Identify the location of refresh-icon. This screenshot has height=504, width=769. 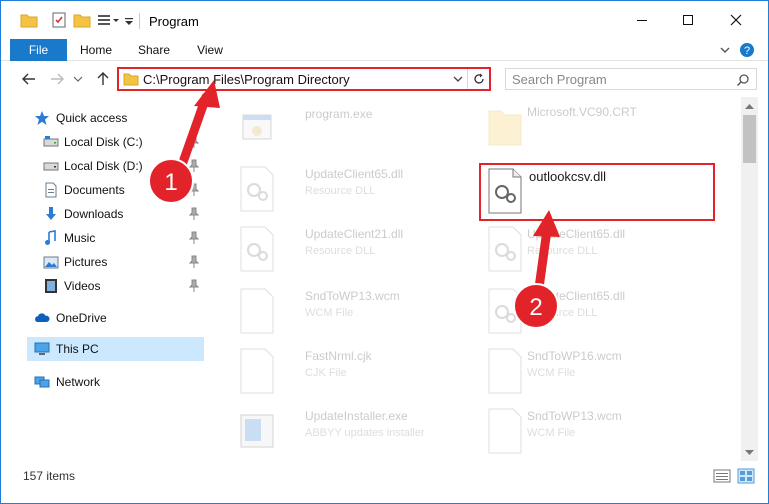
(478, 78).